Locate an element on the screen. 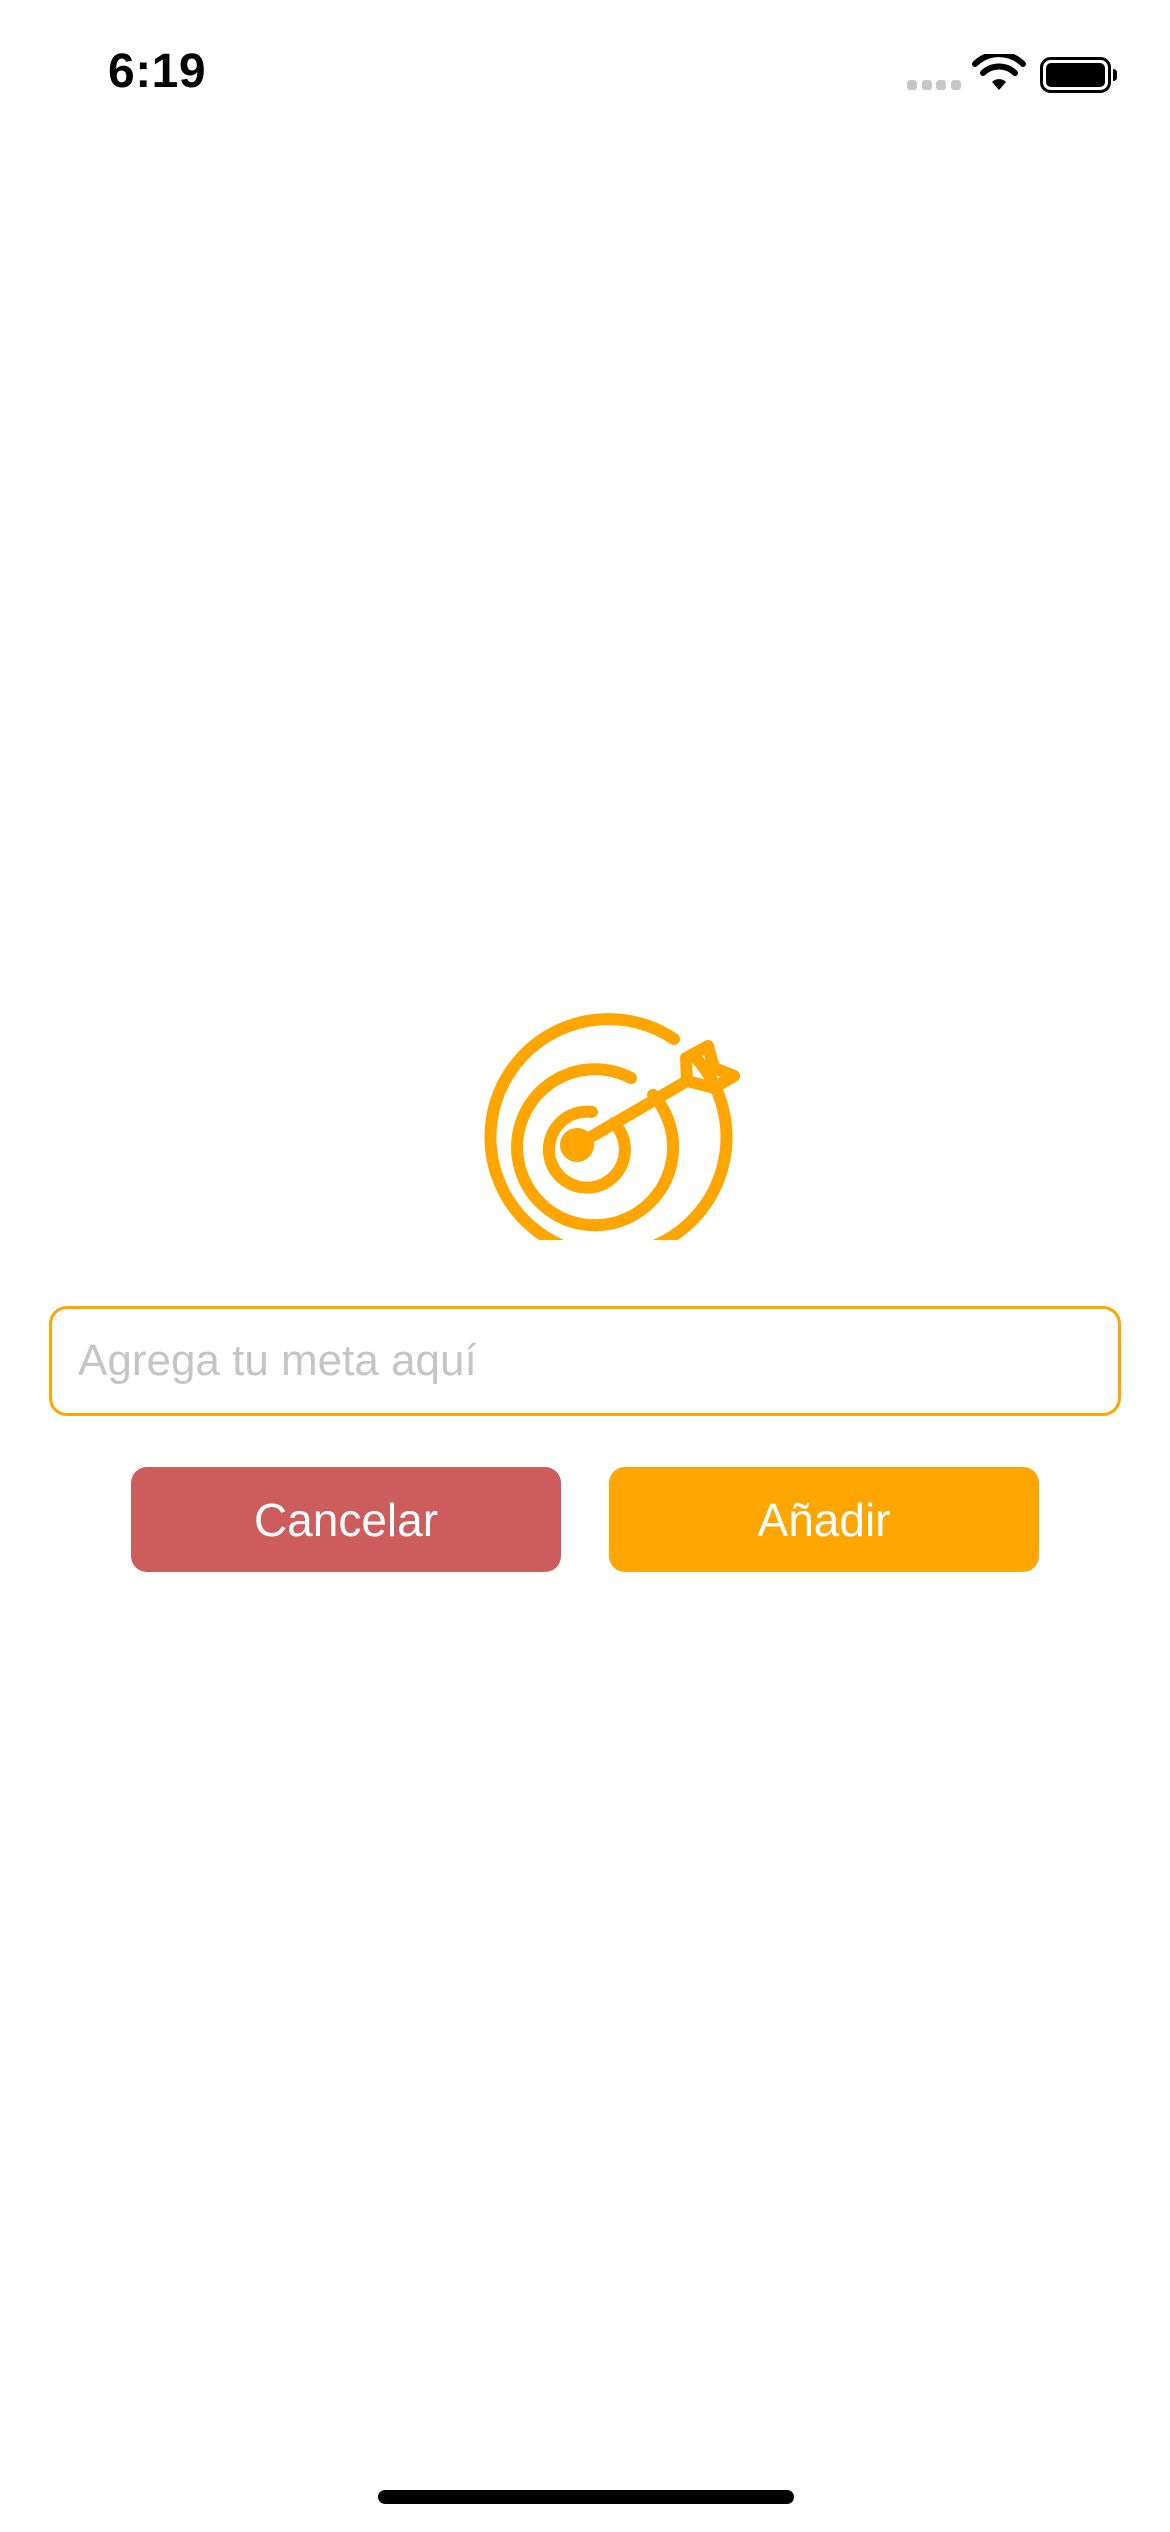 This screenshot has width=1170, height=2532. status-bar: 6:19 is located at coordinates (585, 75).